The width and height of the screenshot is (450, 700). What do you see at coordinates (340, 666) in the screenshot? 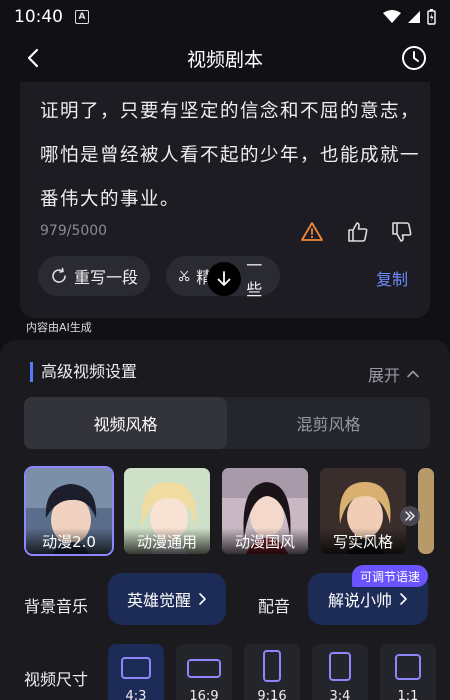
I see `ratio-3-4-icon` at bounding box center [340, 666].